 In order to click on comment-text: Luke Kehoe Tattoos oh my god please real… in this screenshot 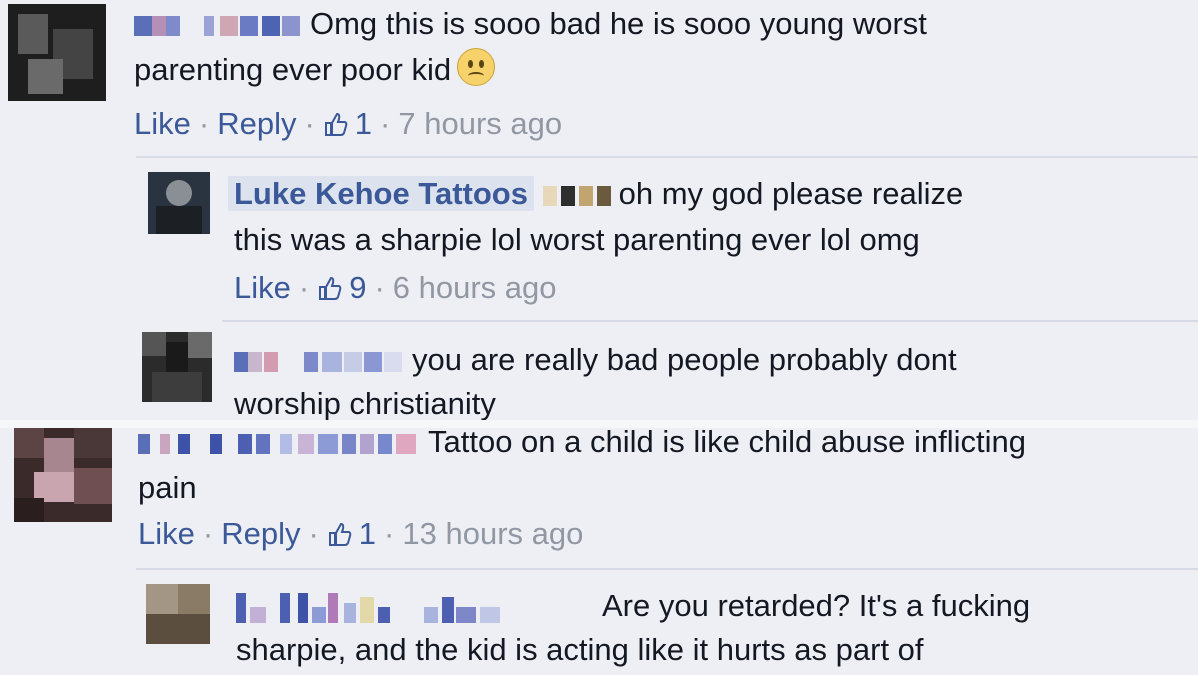, I will do `click(595, 194)`.